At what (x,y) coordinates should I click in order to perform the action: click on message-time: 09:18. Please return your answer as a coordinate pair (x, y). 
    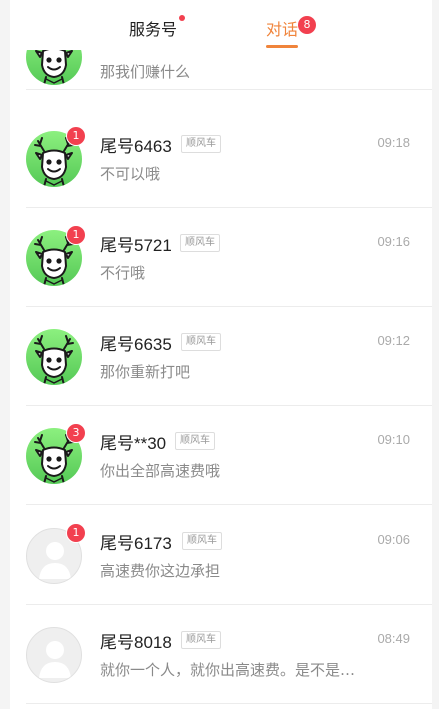
    Looking at the image, I should click on (393, 142).